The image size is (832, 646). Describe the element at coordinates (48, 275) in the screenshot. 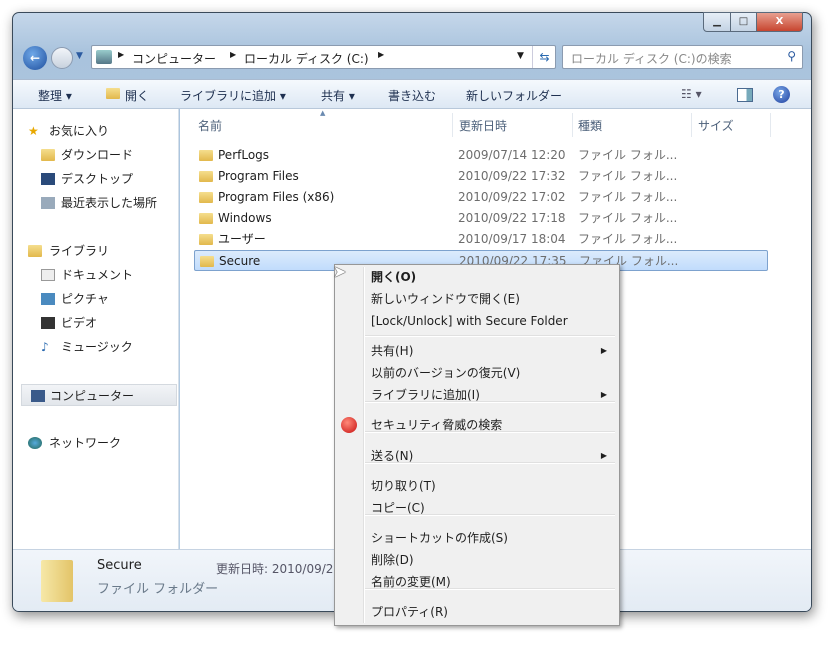

I see `documents-icon` at that location.